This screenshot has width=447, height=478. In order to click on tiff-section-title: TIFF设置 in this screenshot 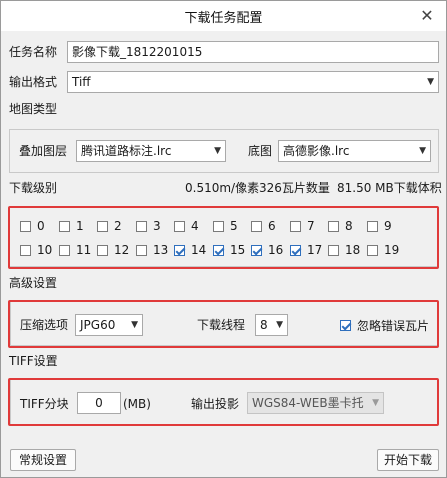, I will do `click(33, 361)`.